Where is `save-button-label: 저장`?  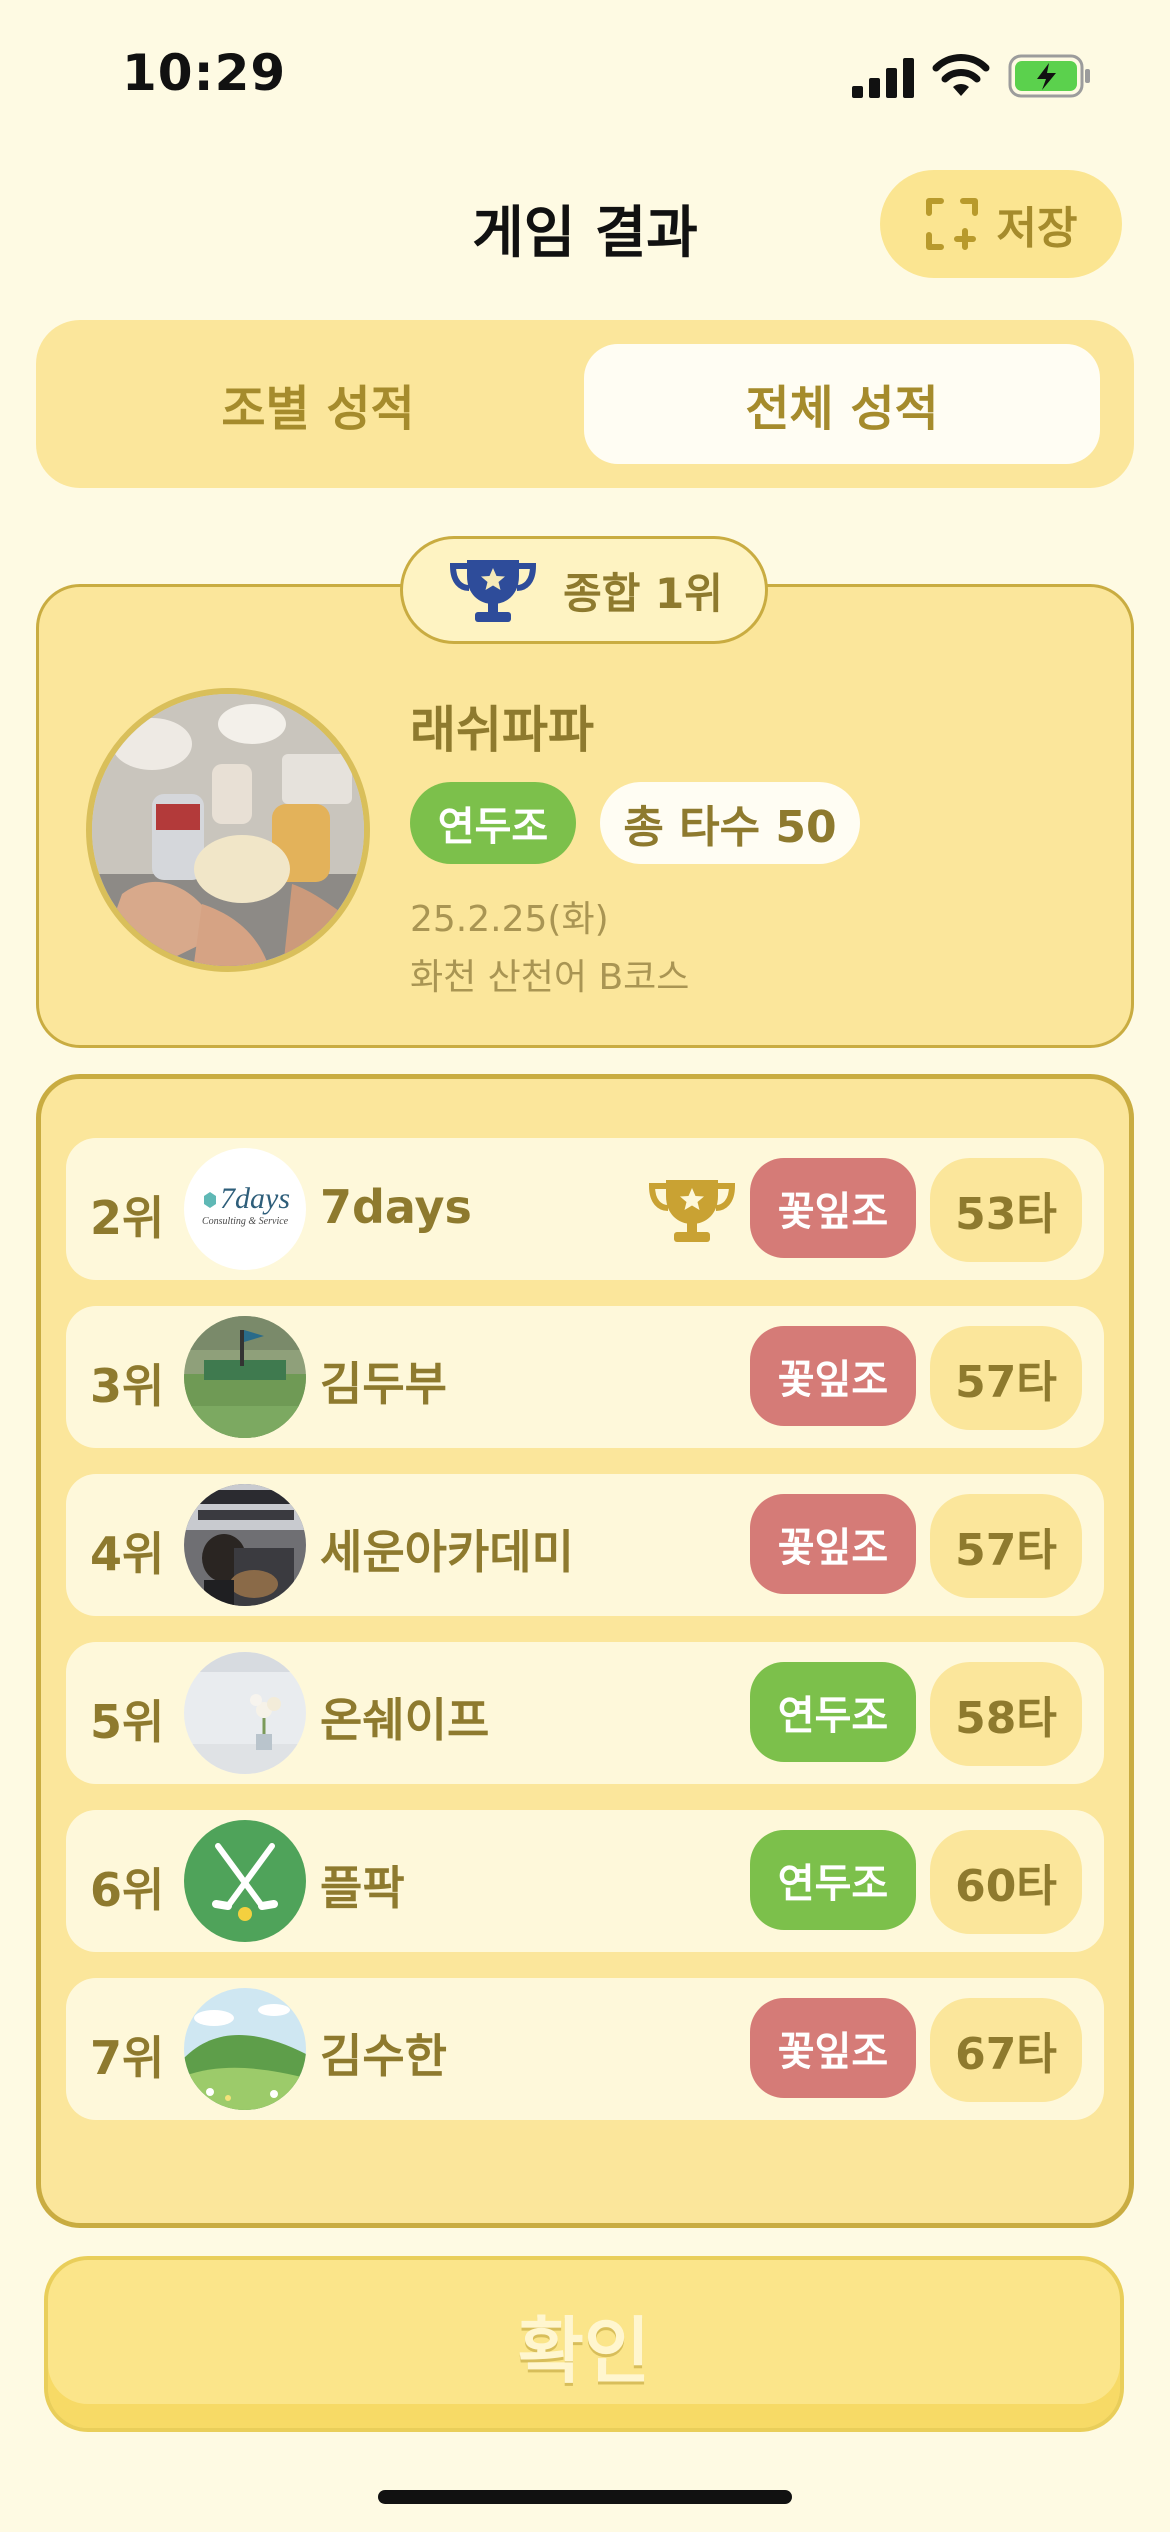 save-button-label: 저장 is located at coordinates (1037, 228).